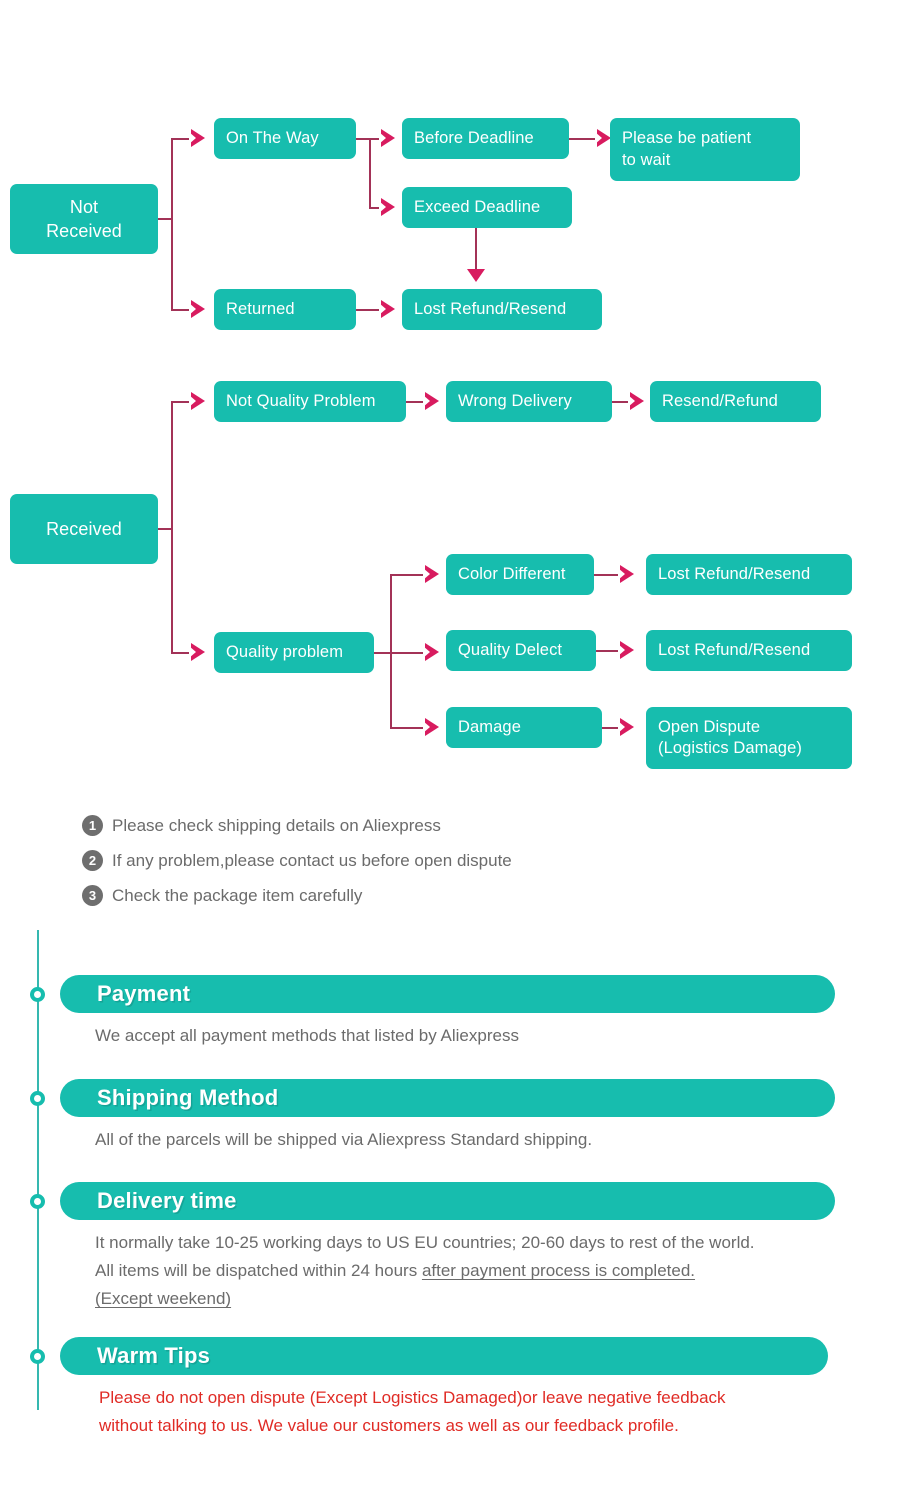 Image resolution: width=900 pixels, height=1500 pixels. Describe the element at coordinates (515, 400) in the screenshot. I see `flow-box-wrong-delivery-label: Wrong Delivery` at that location.